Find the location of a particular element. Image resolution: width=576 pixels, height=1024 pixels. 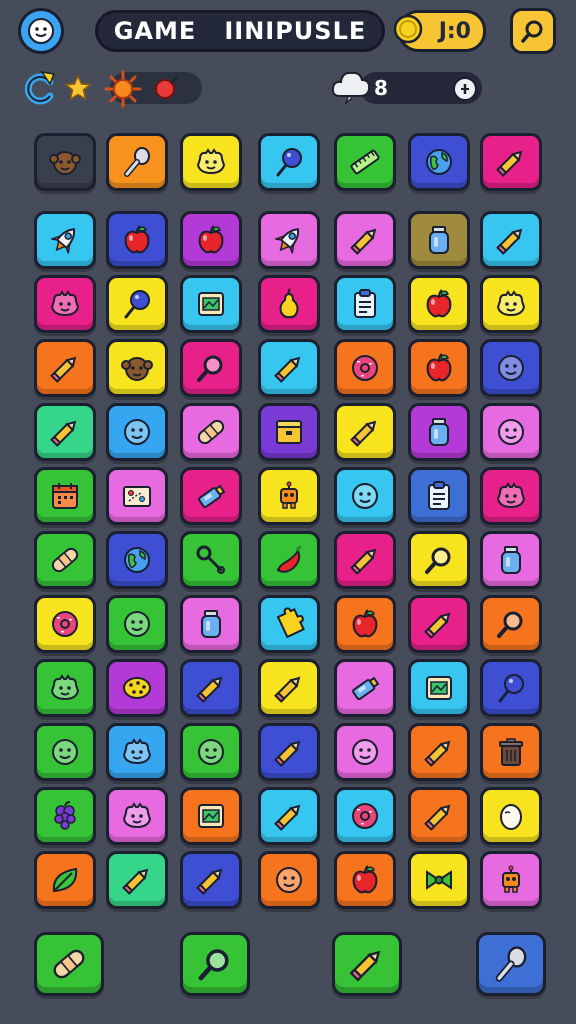

search-icon is located at coordinates (532, 31).